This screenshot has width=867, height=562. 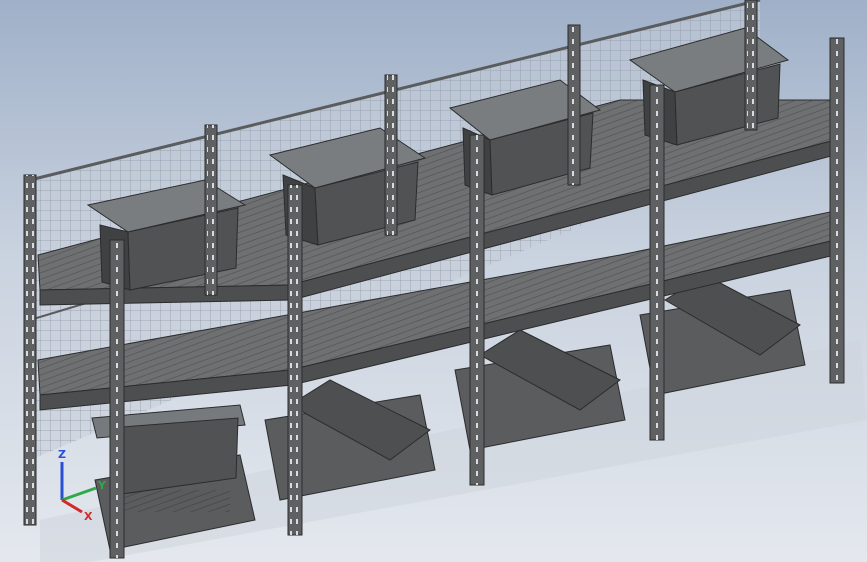 I want to click on y-axis-arrow: Y, so click(x=84, y=490).